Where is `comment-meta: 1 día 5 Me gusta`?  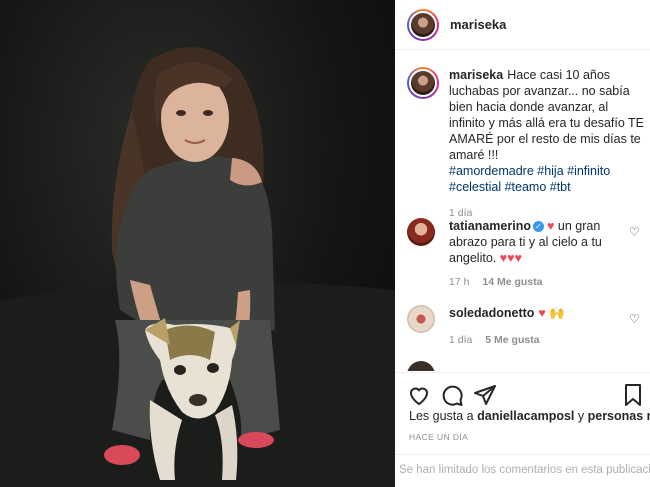 comment-meta: 1 día 5 Me gusta is located at coordinates (548, 340).